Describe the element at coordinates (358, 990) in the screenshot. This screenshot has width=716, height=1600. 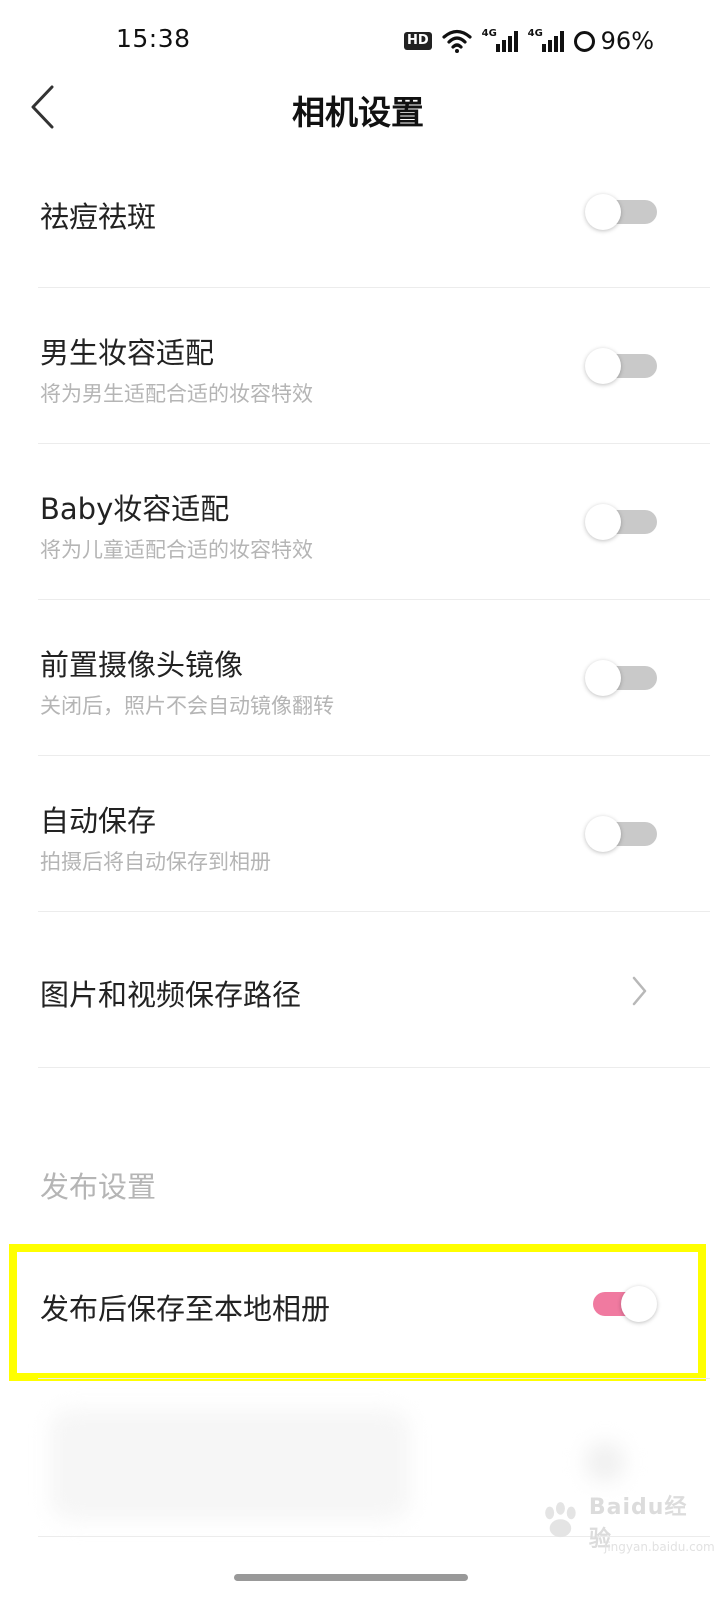
I see `setting-row-save-path: 图片和视频保存路径` at that location.